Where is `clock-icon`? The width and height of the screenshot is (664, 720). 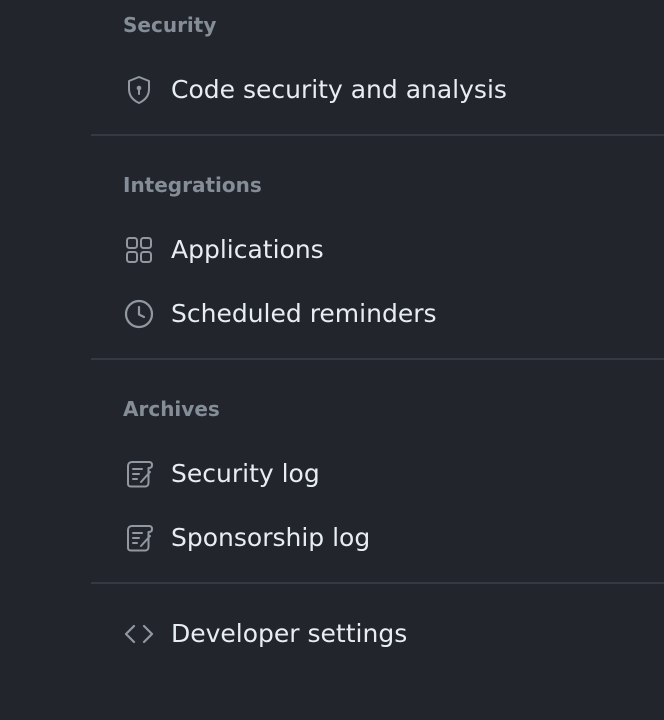 clock-icon is located at coordinates (139, 314).